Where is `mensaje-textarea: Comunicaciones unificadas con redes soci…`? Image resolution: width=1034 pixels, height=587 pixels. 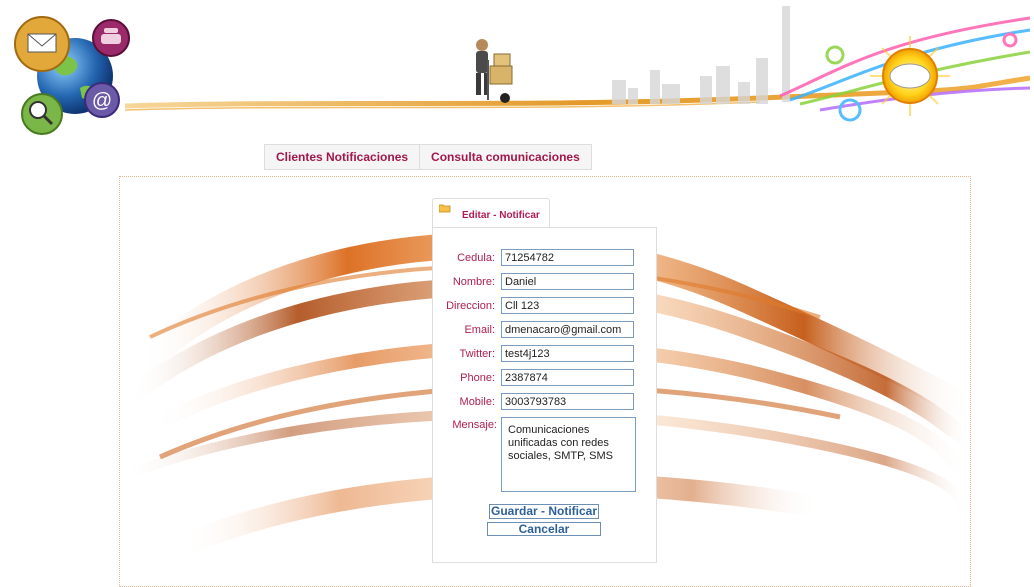
mensaje-textarea: Comunicaciones unificadas con redes soci… is located at coordinates (568, 454).